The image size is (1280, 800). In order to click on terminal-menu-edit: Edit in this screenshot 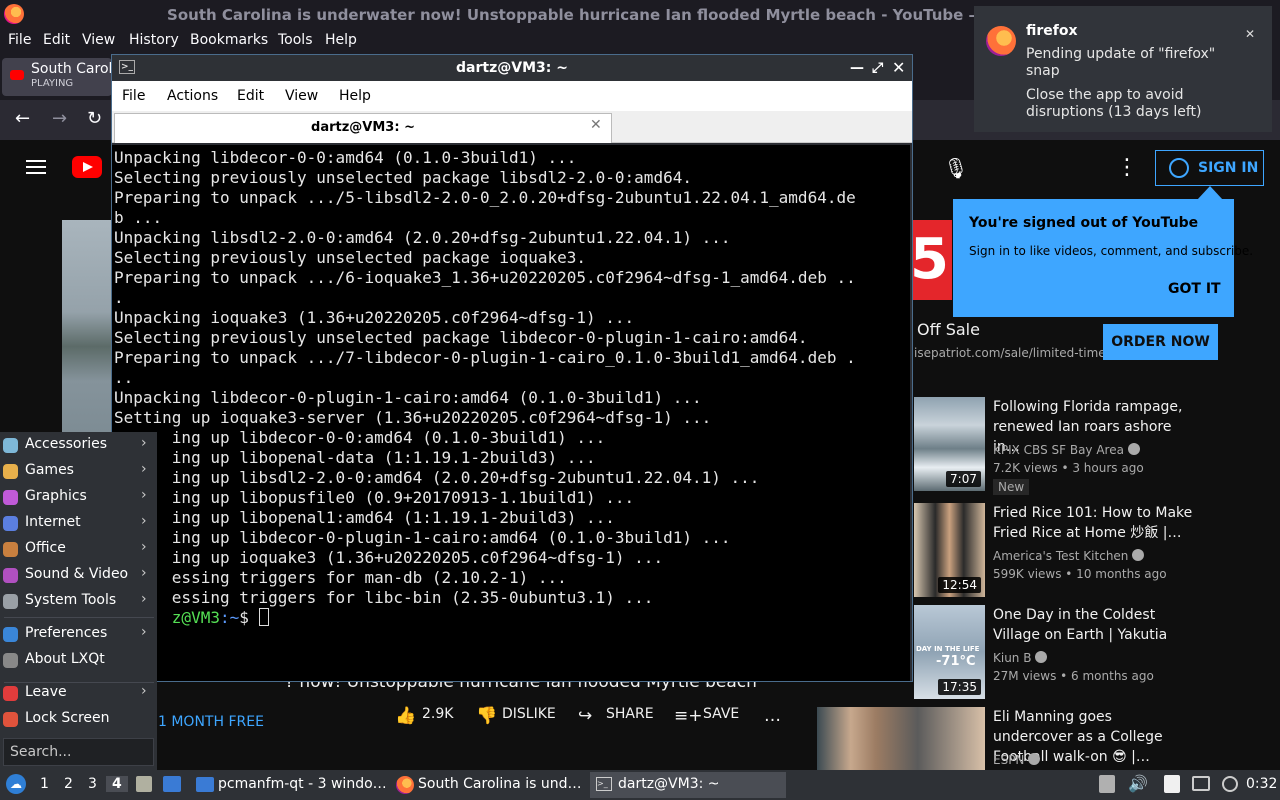, I will do `click(250, 96)`.